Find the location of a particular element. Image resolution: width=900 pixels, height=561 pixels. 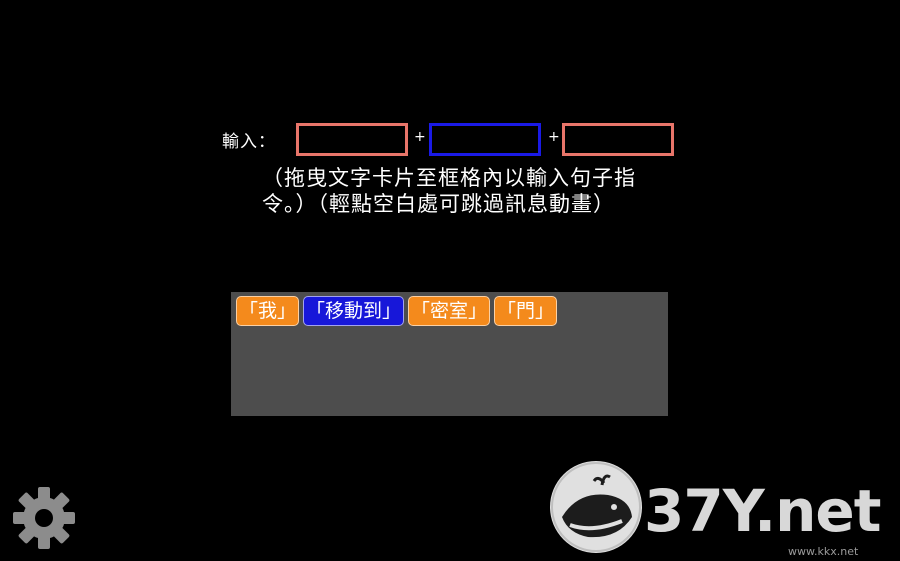

sentence-slot-subject is located at coordinates (352, 139).